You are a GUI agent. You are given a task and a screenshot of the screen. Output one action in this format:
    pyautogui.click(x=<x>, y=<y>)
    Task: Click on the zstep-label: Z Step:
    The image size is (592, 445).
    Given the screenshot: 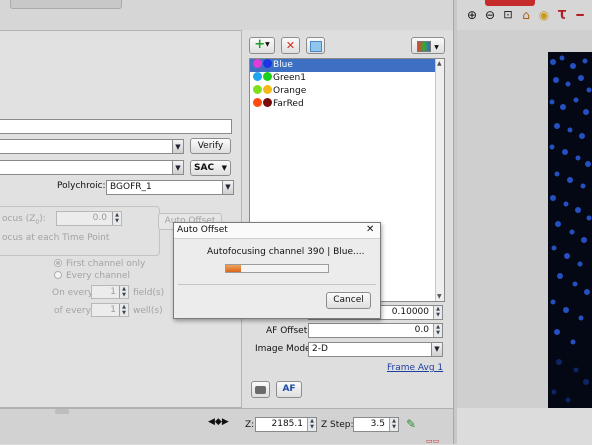 What is the action you would take?
    pyautogui.click(x=337, y=425)
    